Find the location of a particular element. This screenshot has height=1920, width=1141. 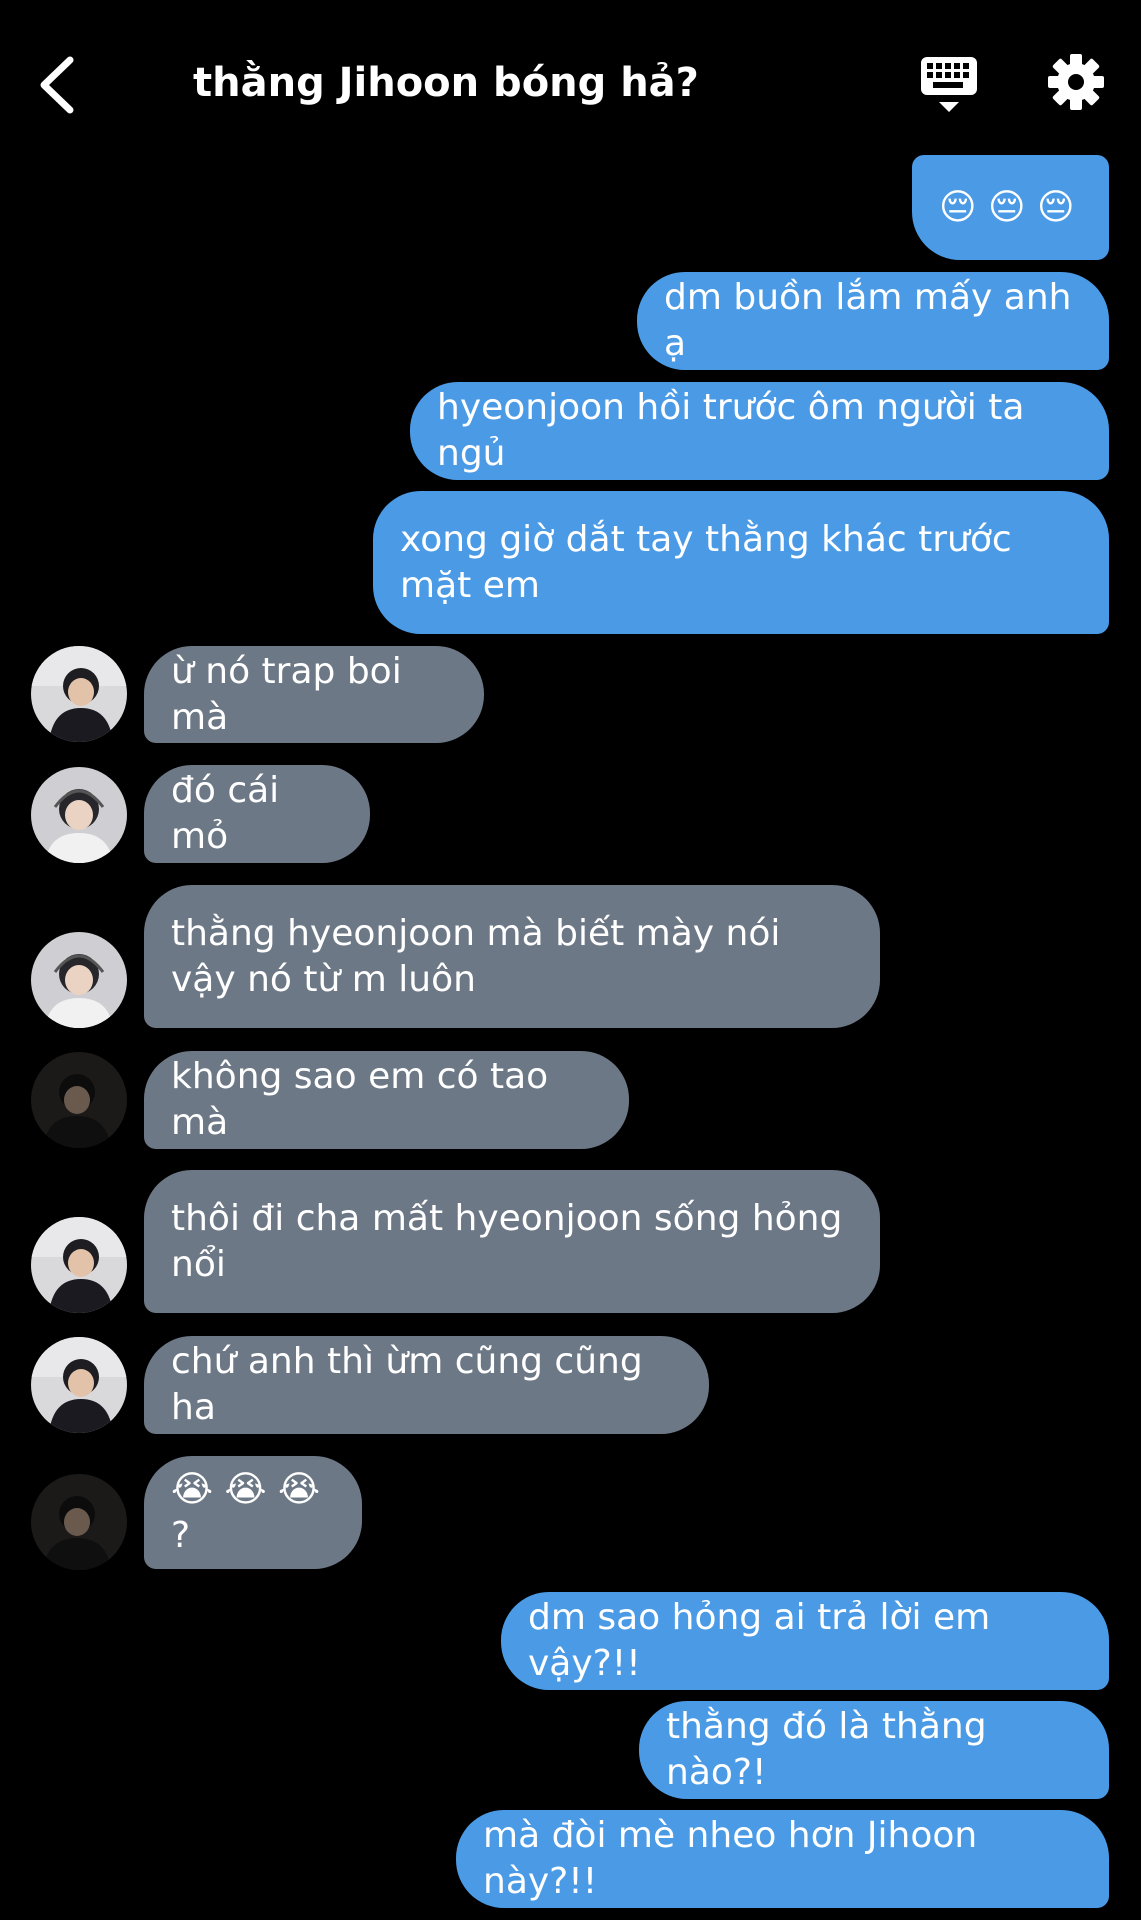

message-bubble-outgoing: hyeonjoon hồi trước ôm người ta ngủ is located at coordinates (759, 431).